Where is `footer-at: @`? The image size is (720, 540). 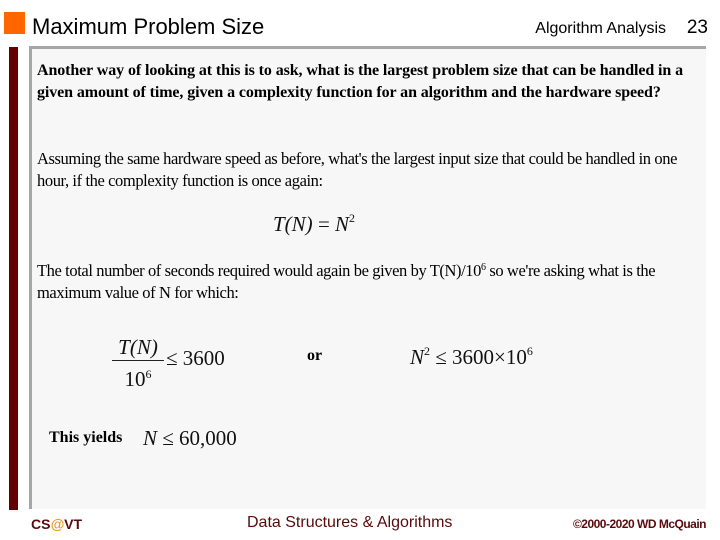 footer-at: @ is located at coordinates (57, 524).